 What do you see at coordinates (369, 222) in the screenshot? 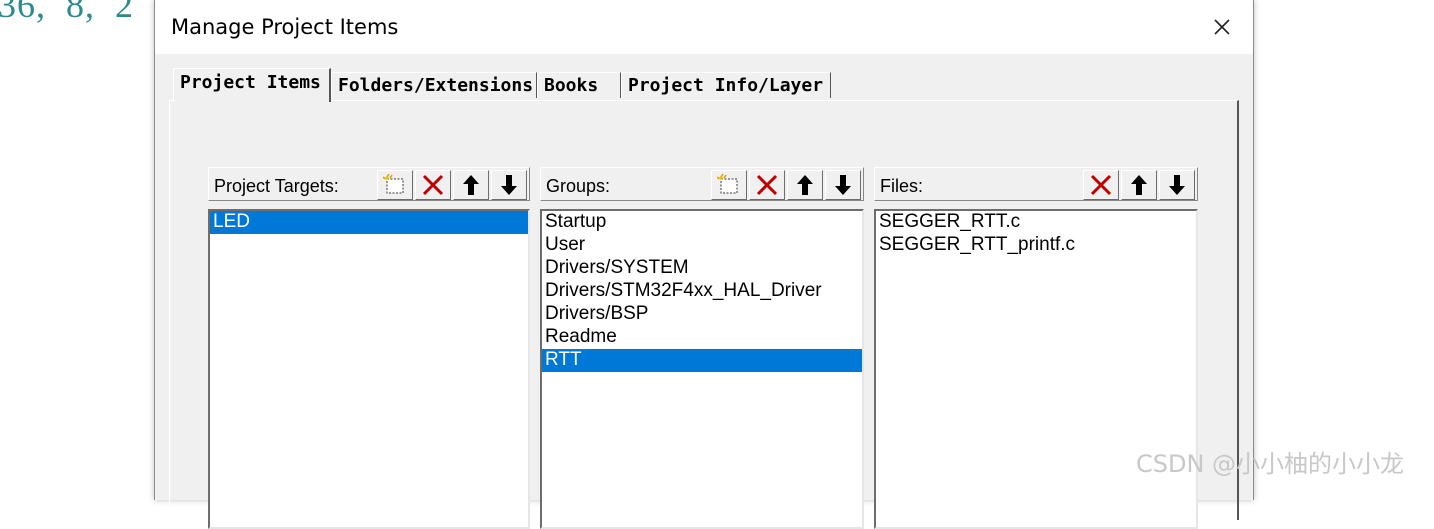
I see `list-item: LED` at bounding box center [369, 222].